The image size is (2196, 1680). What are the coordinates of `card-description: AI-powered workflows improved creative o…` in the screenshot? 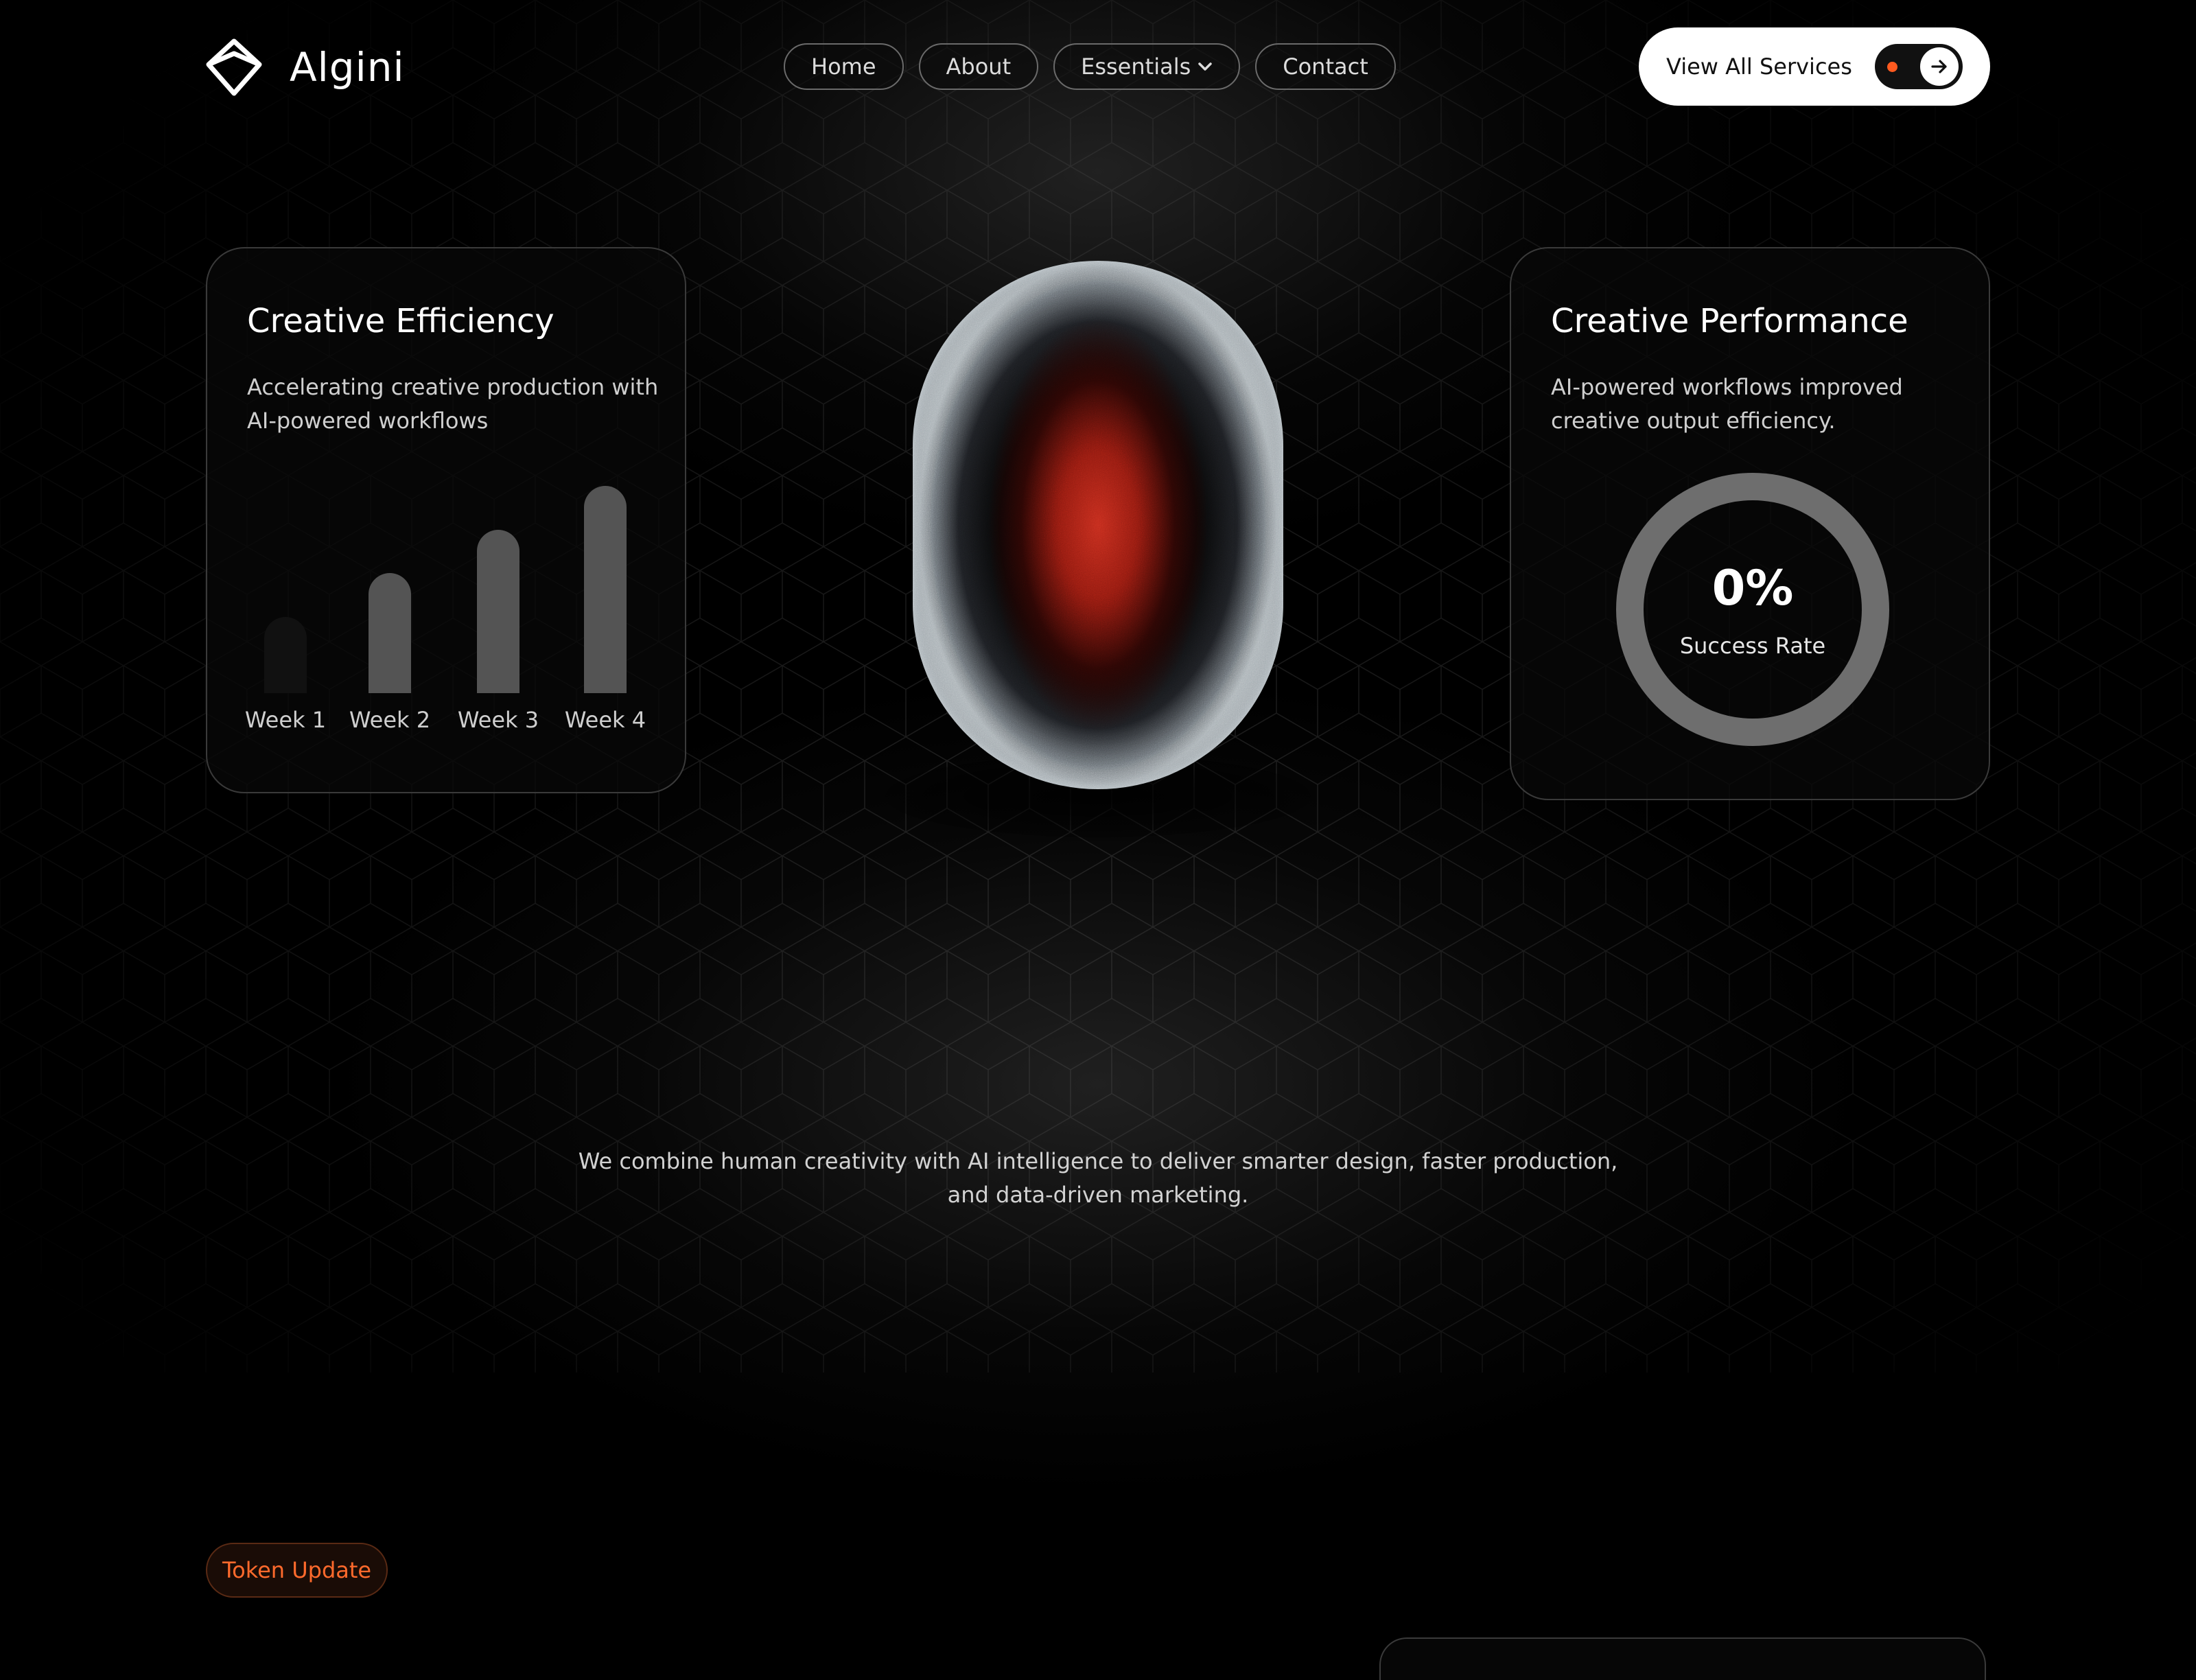 It's located at (1727, 404).